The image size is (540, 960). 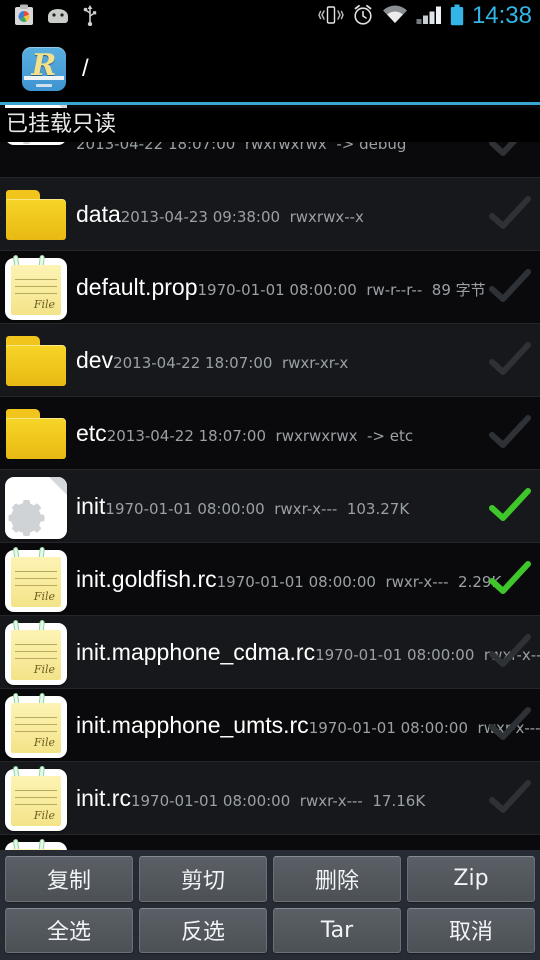 What do you see at coordinates (270, 842) in the screenshot?
I see `file-list-row: Fileinit.trace.rc` at bounding box center [270, 842].